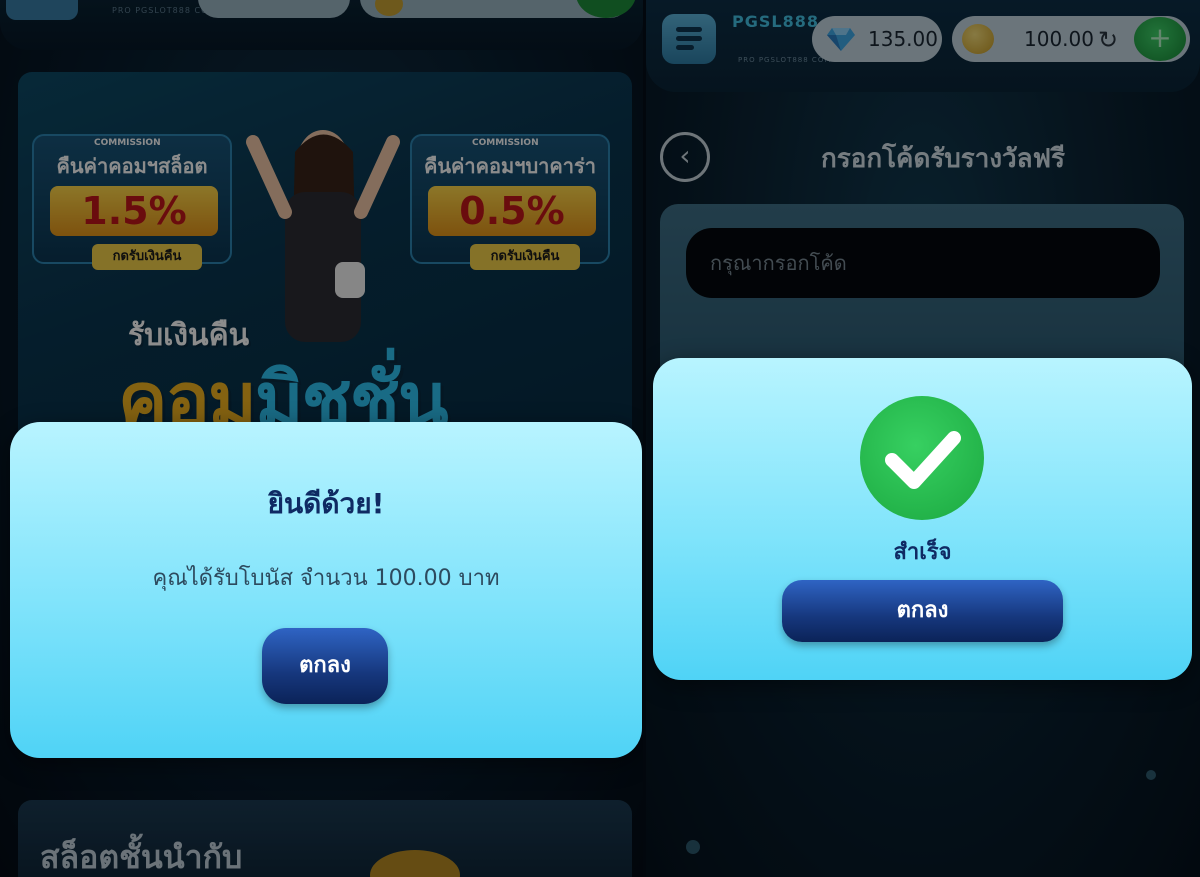 The height and width of the screenshot is (877, 1200). I want to click on dialog-title: ยินดีด้วย!, so click(326, 503).